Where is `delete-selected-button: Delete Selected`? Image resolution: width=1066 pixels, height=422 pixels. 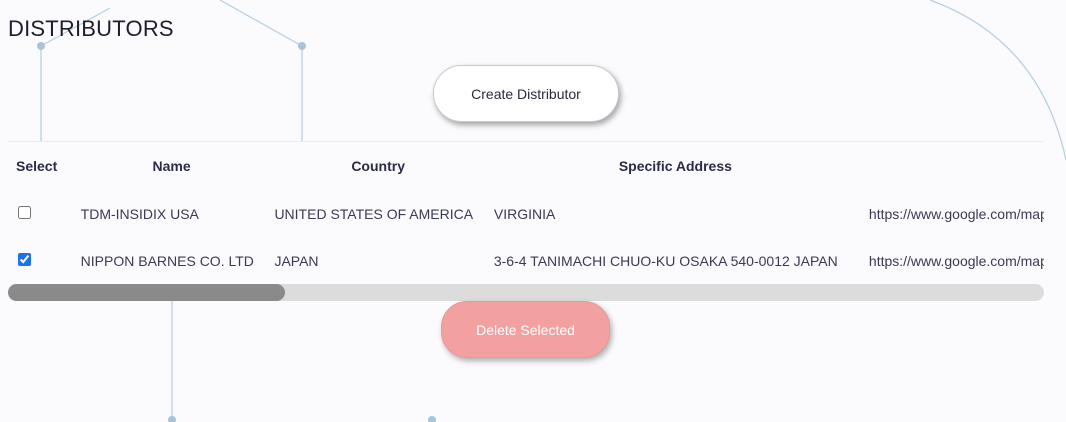
delete-selected-button: Delete Selected is located at coordinates (525, 329).